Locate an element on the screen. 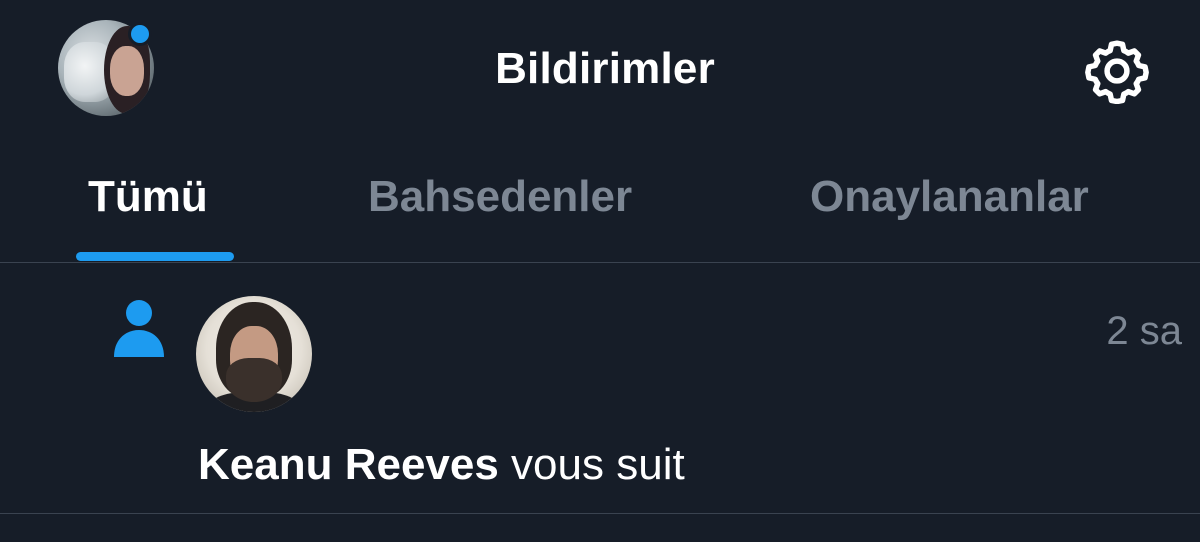 Image resolution: width=1200 pixels, height=542 pixels. gear-icon is located at coordinates (1117, 71).